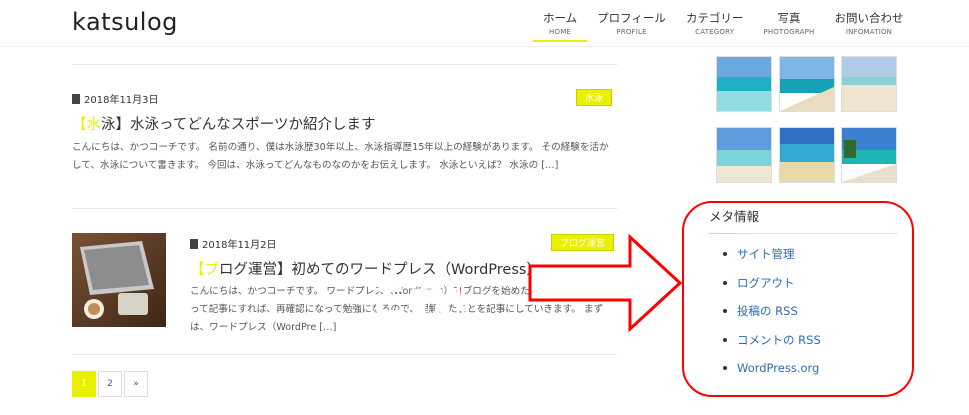 This screenshot has height=415, width=969. I want to click on link-logout: ログアウト, so click(770, 289).